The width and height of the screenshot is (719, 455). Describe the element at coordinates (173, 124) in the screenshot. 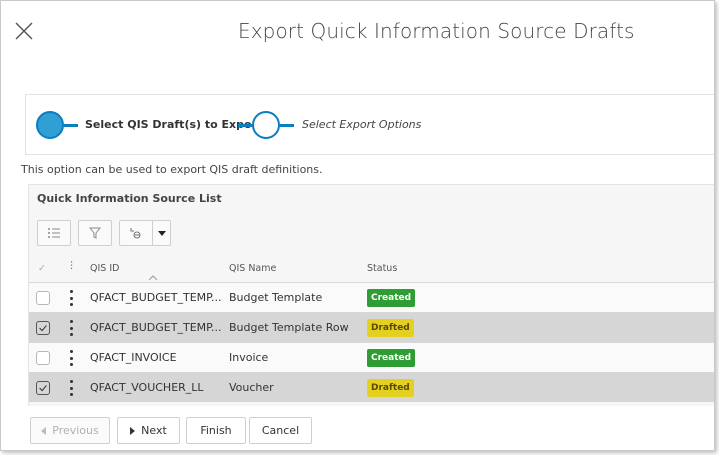

I see `step-1-label: Select QIS Draft(s) to Export` at that location.